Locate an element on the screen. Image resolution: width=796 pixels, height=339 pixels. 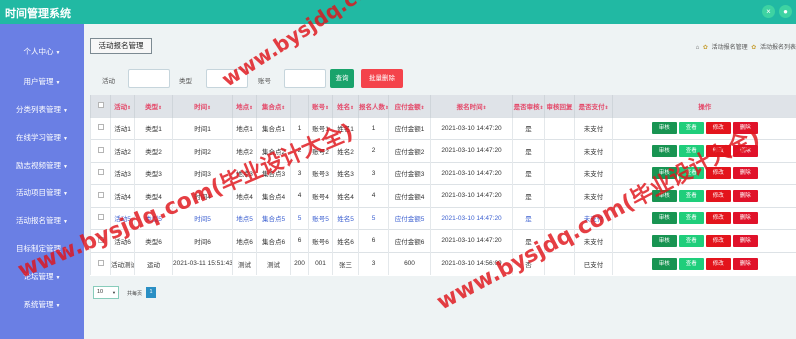
table-cell: 应付金额3 is located at coordinates (409, 173).